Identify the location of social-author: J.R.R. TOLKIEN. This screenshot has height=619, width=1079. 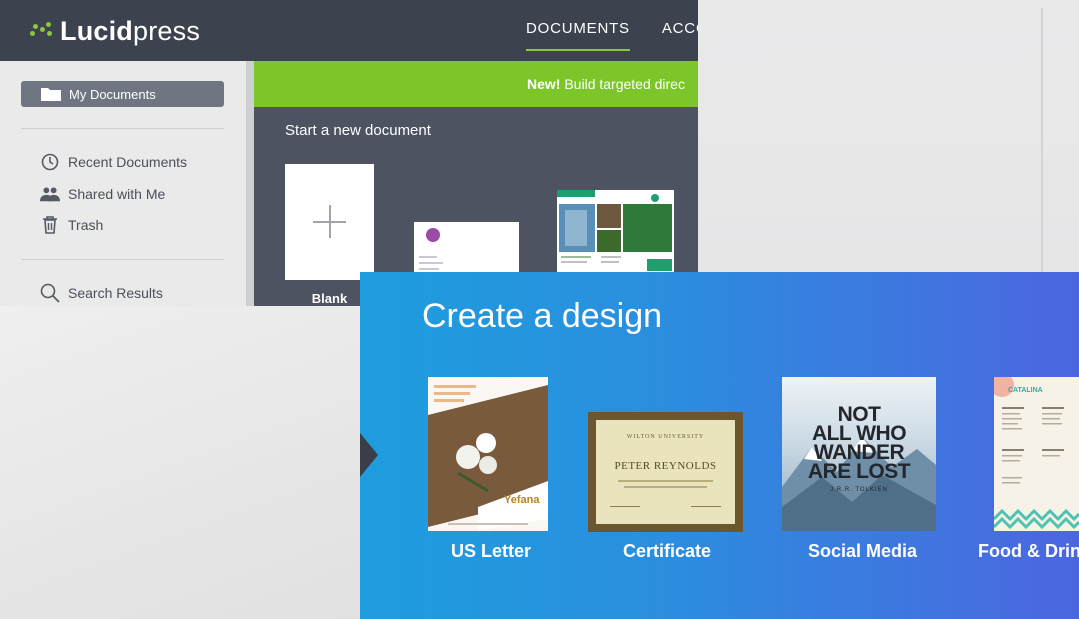
(859, 490).